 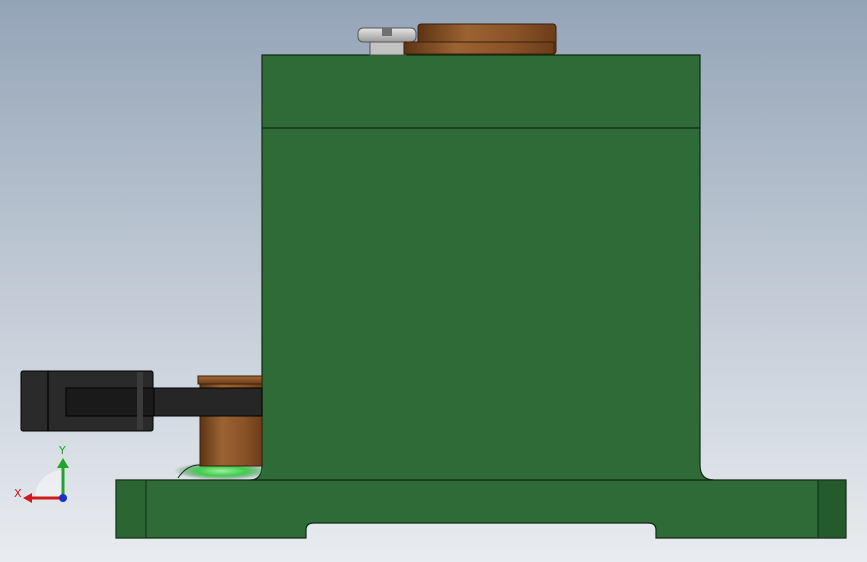 What do you see at coordinates (479, 48) in the screenshot?
I see `top-bronze-ring` at bounding box center [479, 48].